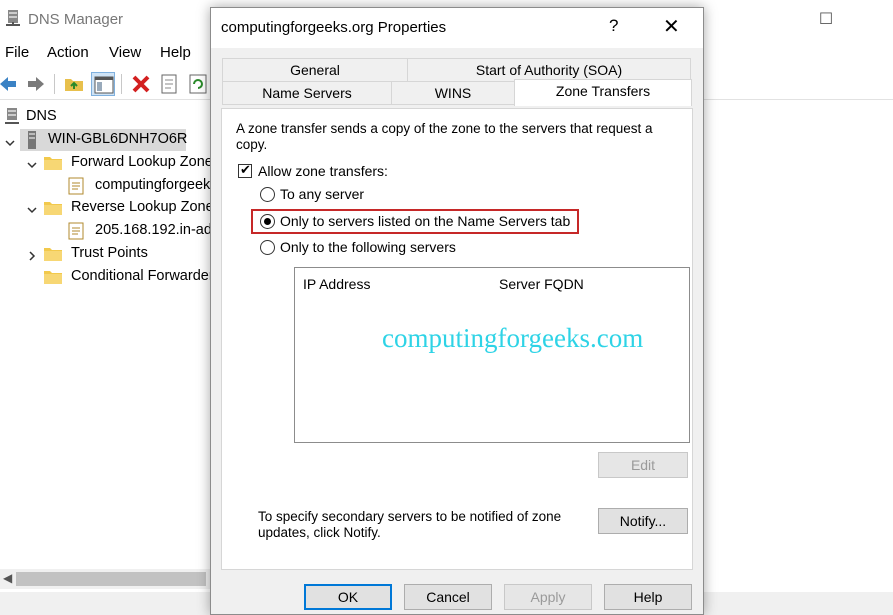 Image resolution: width=893 pixels, height=615 pixels. I want to click on delete-icon, so click(141, 84).